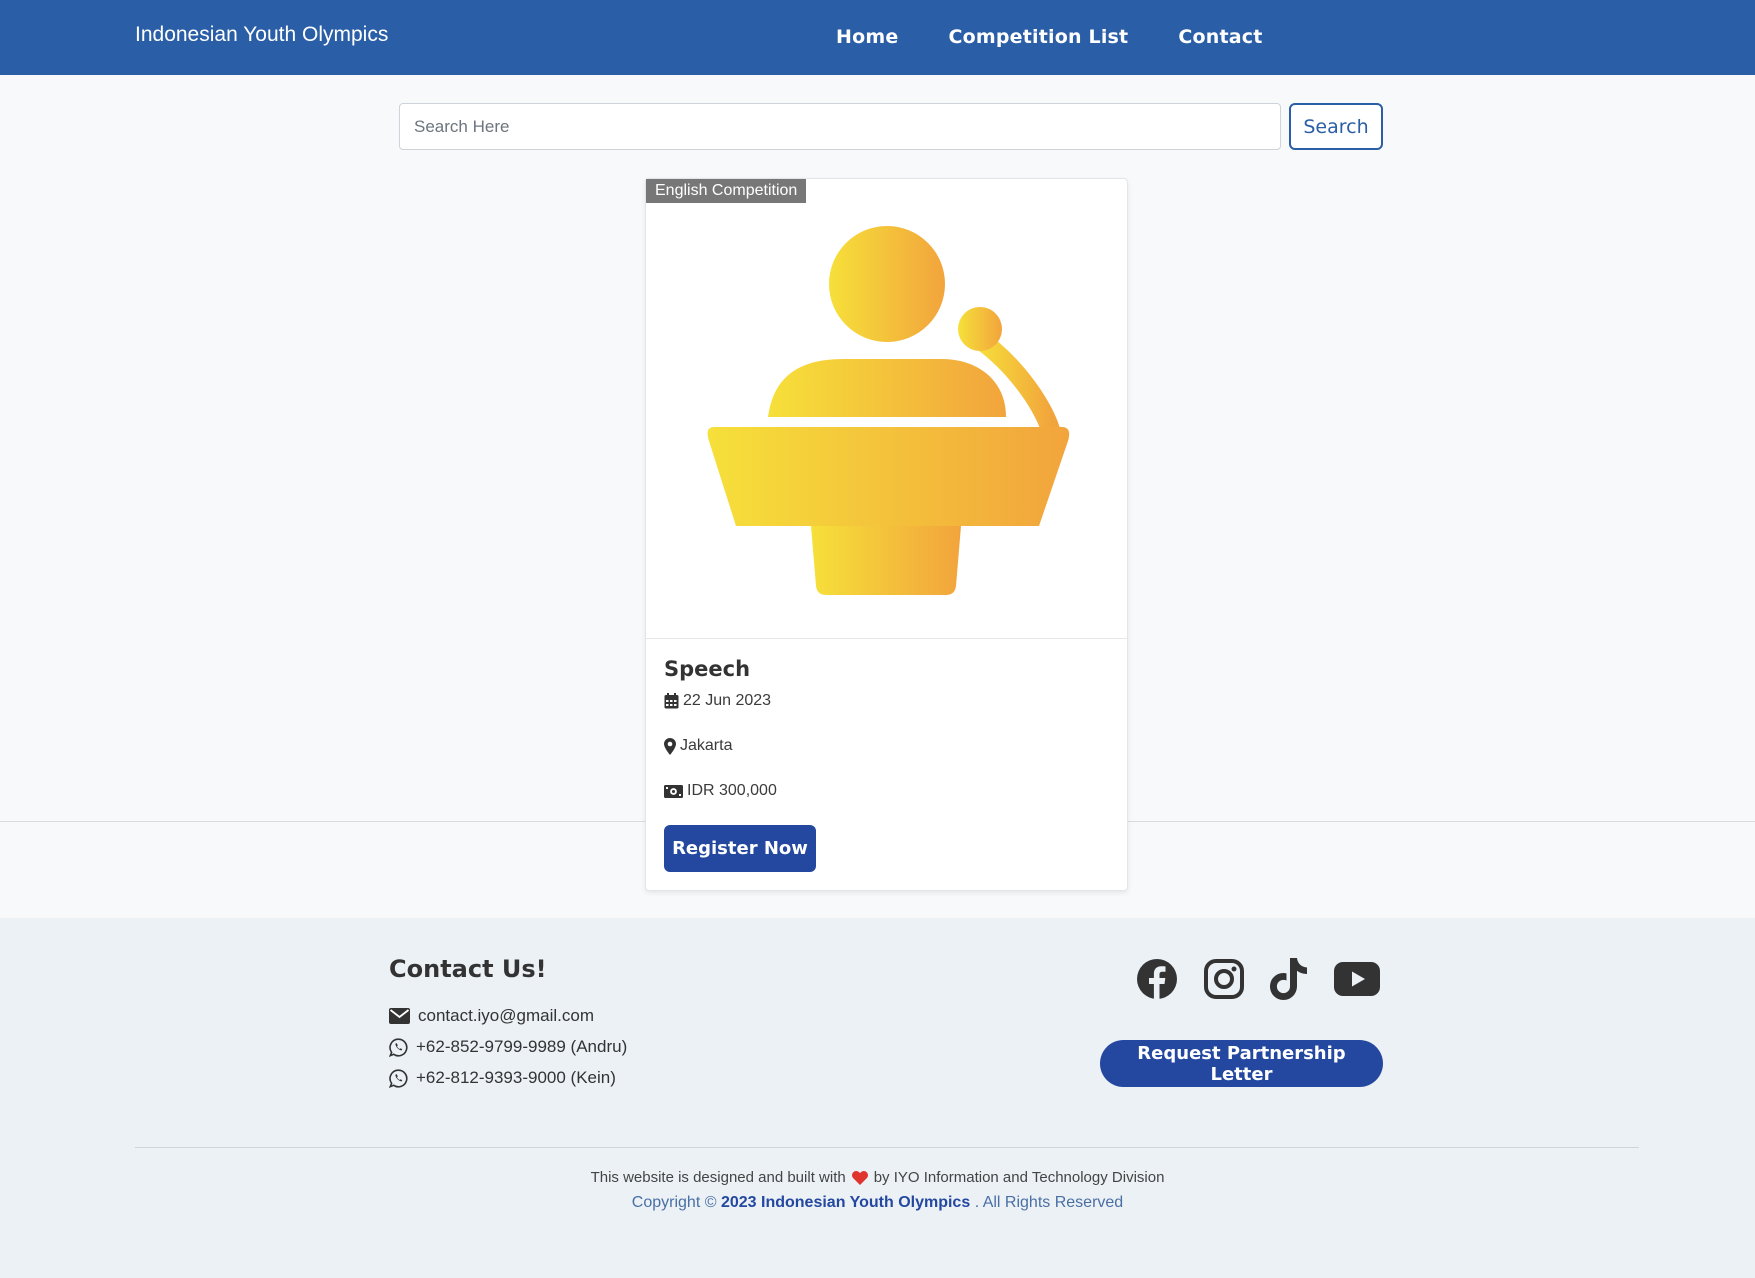 The image size is (1755, 1278). I want to click on facebook-link, so click(1157, 979).